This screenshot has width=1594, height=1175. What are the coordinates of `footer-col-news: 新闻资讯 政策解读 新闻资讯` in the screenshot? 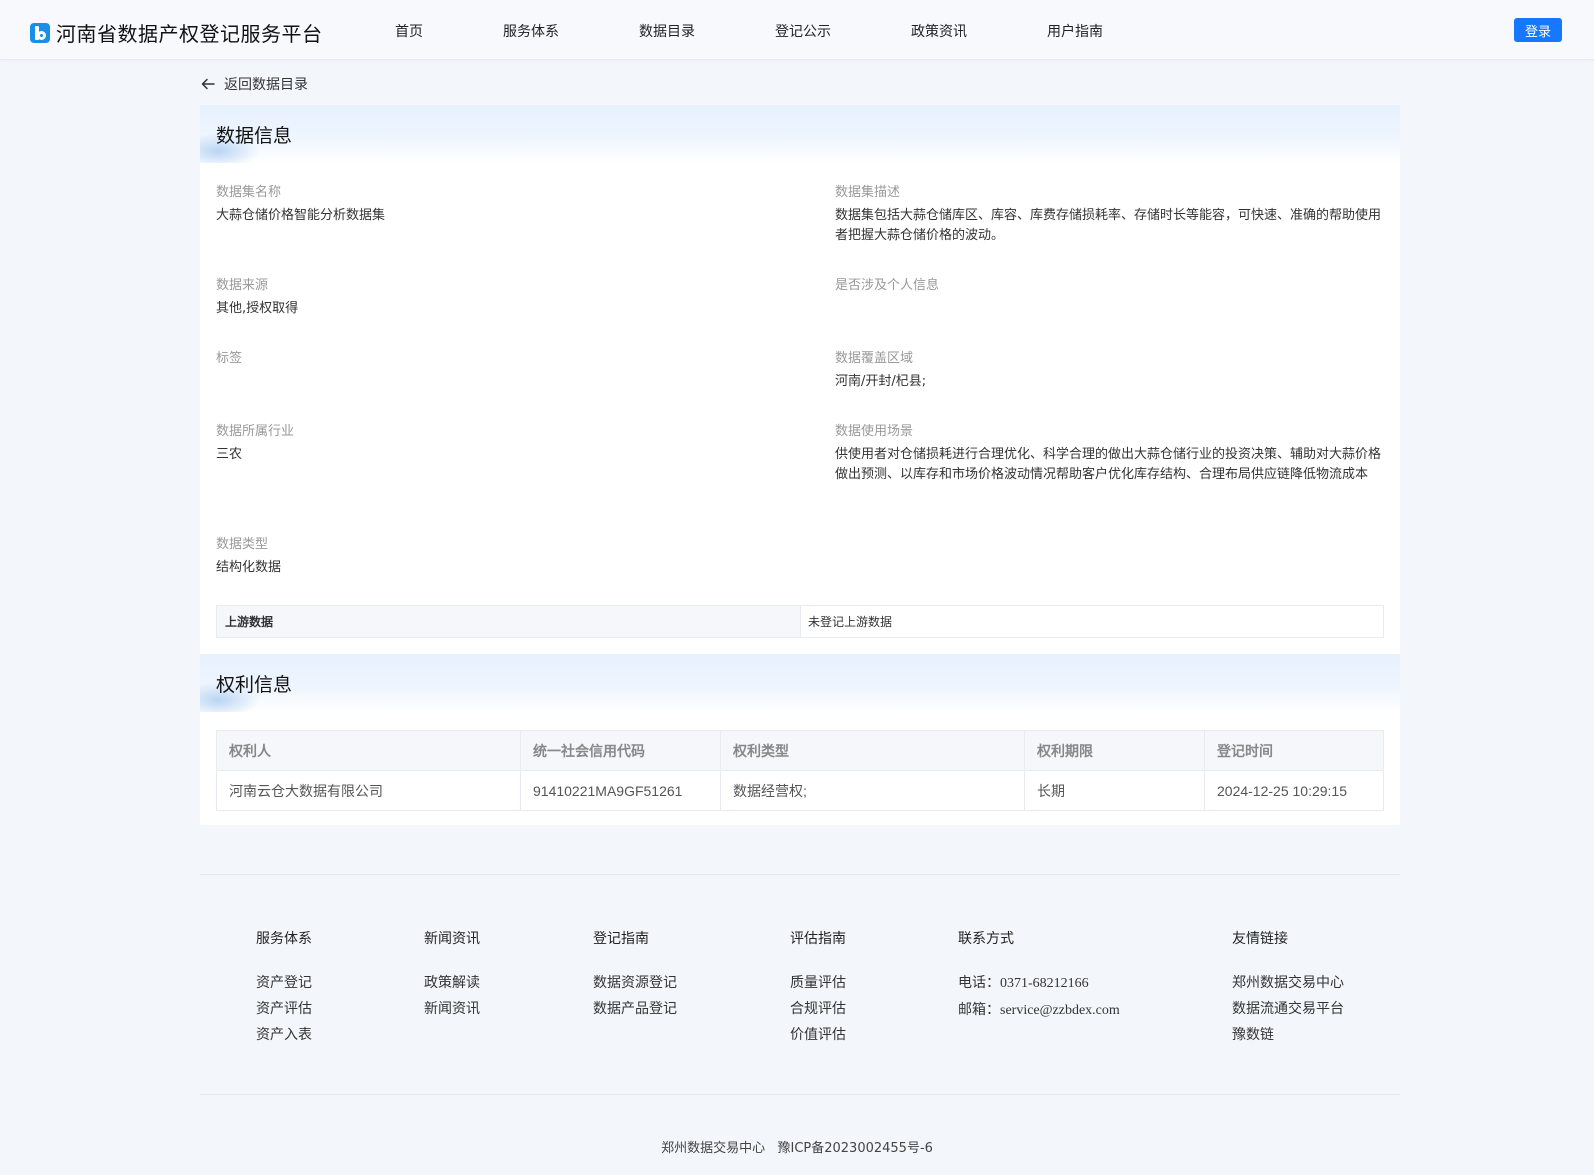 It's located at (452, 975).